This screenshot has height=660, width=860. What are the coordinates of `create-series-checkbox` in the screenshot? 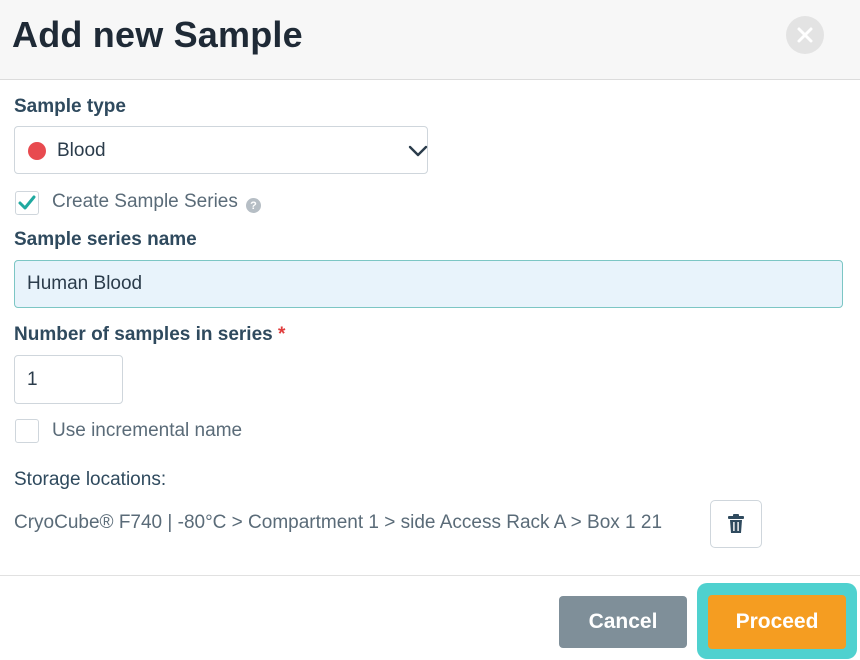 It's located at (27, 203).